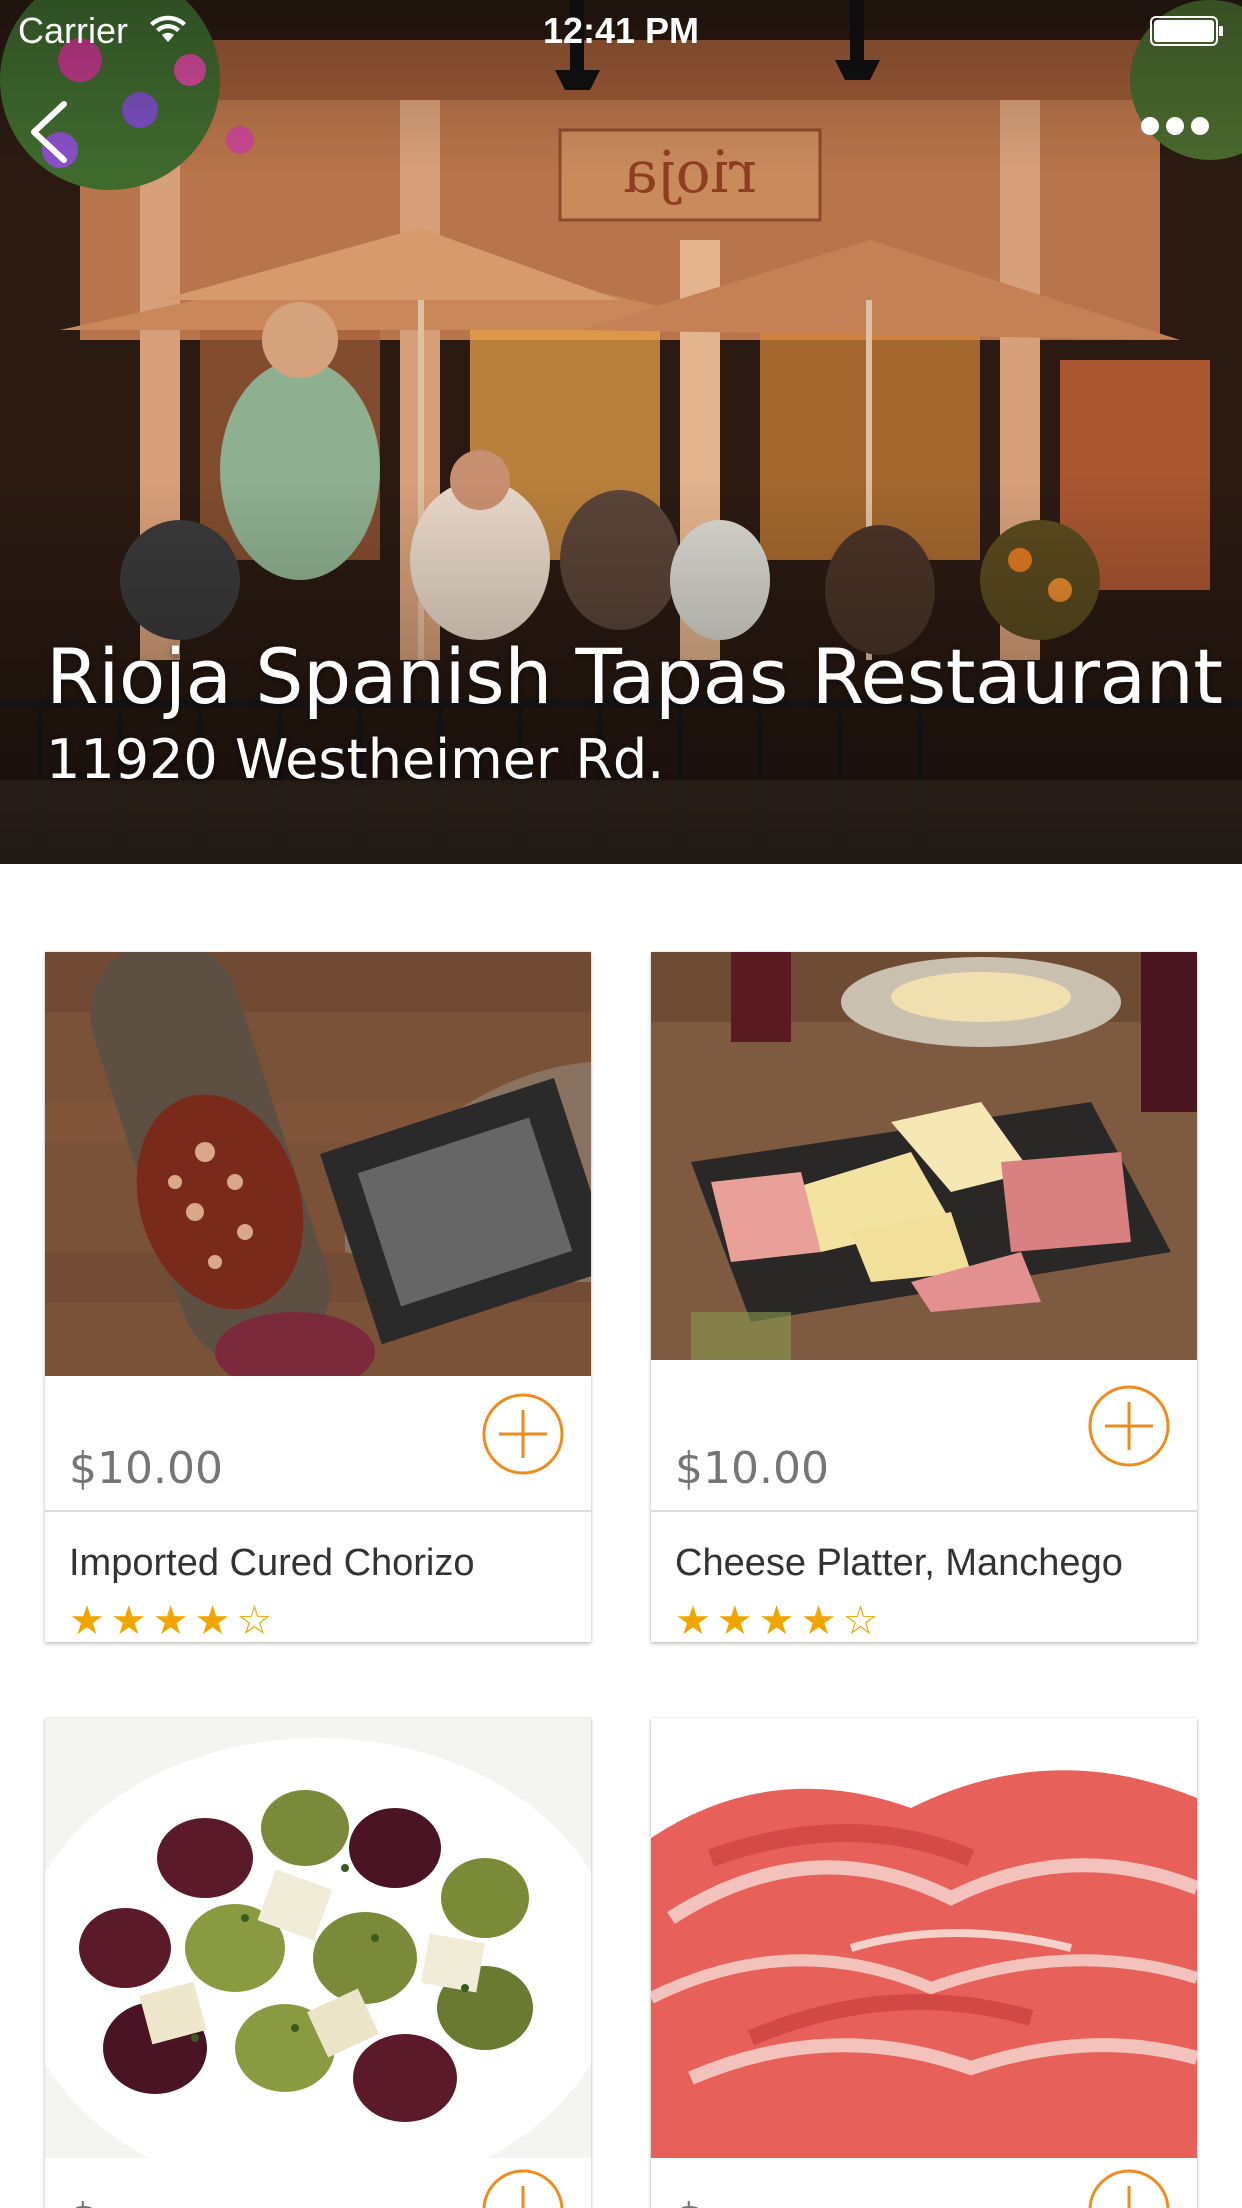 The height and width of the screenshot is (2208, 1242). What do you see at coordinates (318, 1164) in the screenshot?
I see `item-photo-chorizo` at bounding box center [318, 1164].